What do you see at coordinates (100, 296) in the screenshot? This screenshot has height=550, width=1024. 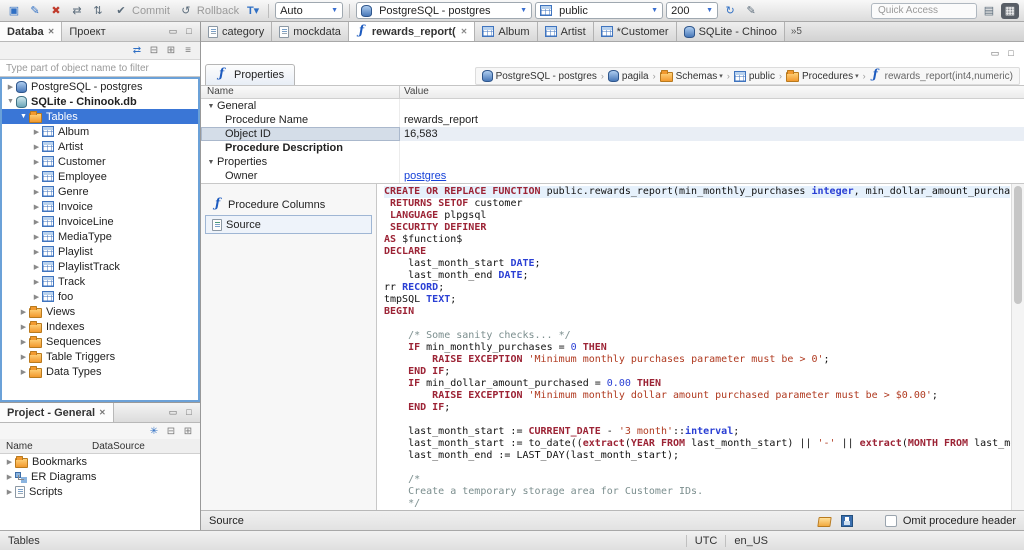 I see `tree-item-foo: ▶ foo` at bounding box center [100, 296].